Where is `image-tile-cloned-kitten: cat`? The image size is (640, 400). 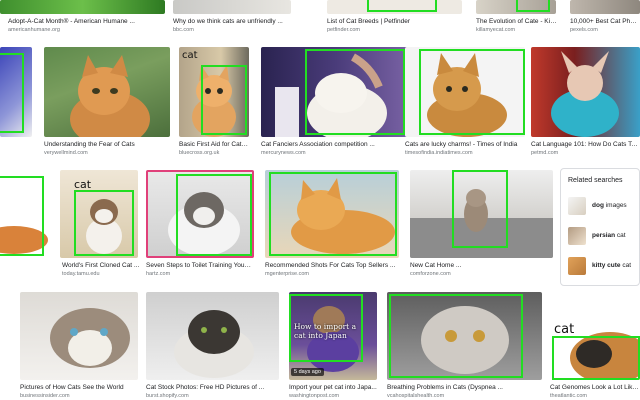
image-tile-cloned-kitten: cat is located at coordinates (99, 214).